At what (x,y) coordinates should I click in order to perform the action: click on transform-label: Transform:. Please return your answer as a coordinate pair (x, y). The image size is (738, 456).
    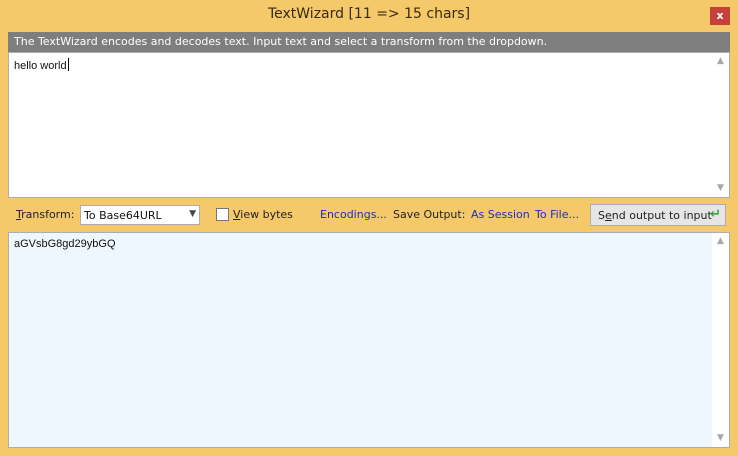
    Looking at the image, I should click on (45, 214).